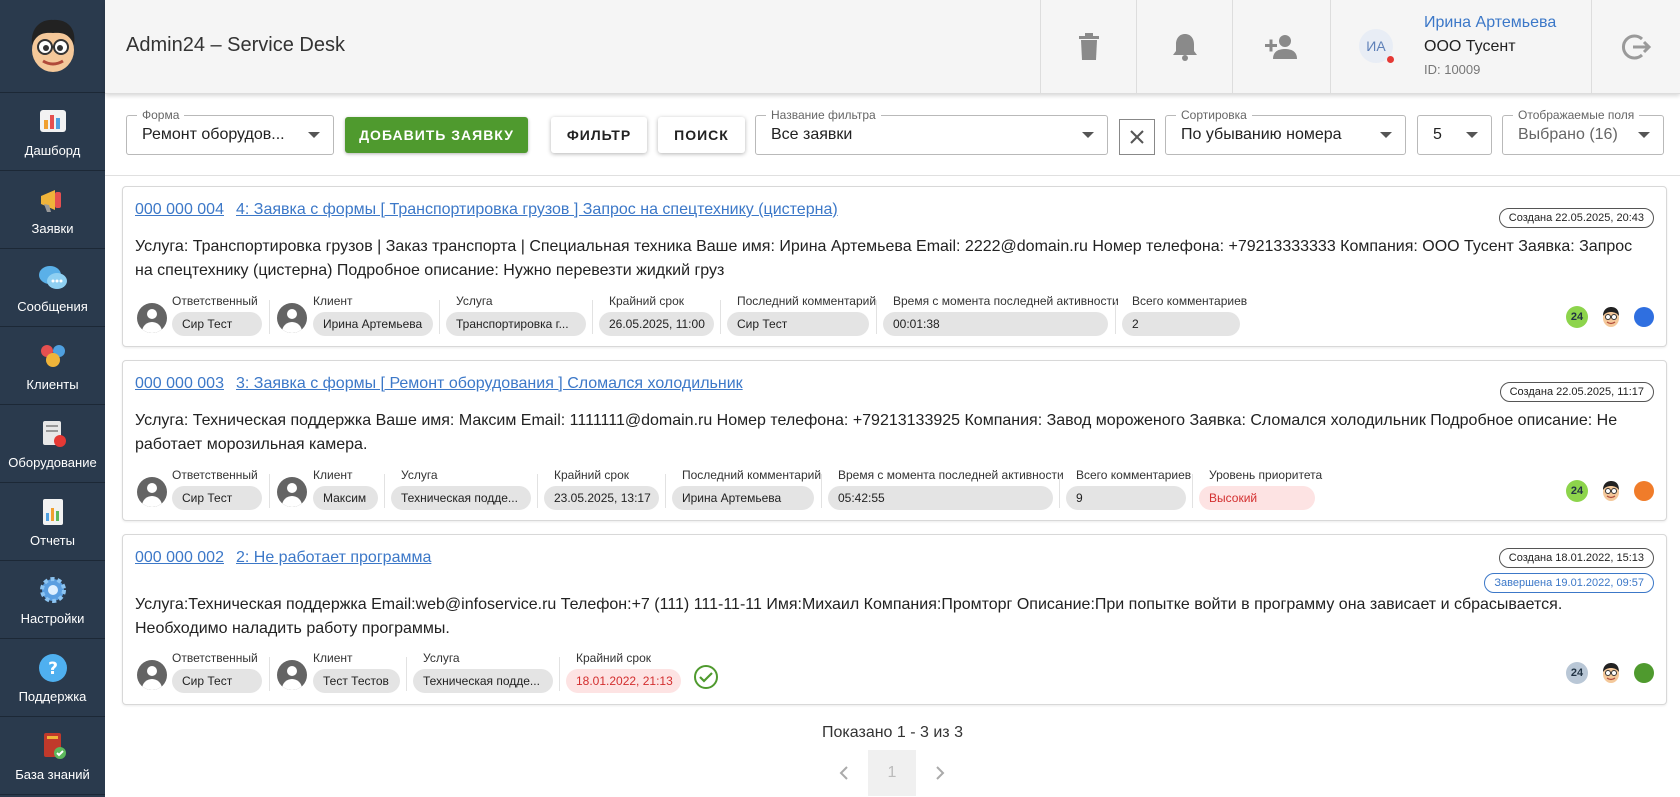 The width and height of the screenshot is (1680, 797). Describe the element at coordinates (52, 462) in the screenshot. I see `sidebar-item-label: Оборудование` at that location.